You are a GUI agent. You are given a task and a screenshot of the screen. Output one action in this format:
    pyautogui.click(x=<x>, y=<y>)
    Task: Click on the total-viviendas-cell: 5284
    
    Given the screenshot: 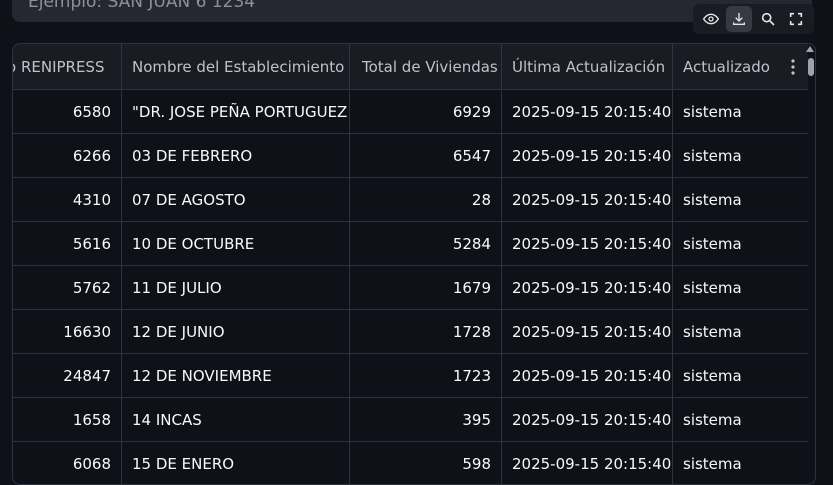 What is the action you would take?
    pyautogui.click(x=426, y=243)
    